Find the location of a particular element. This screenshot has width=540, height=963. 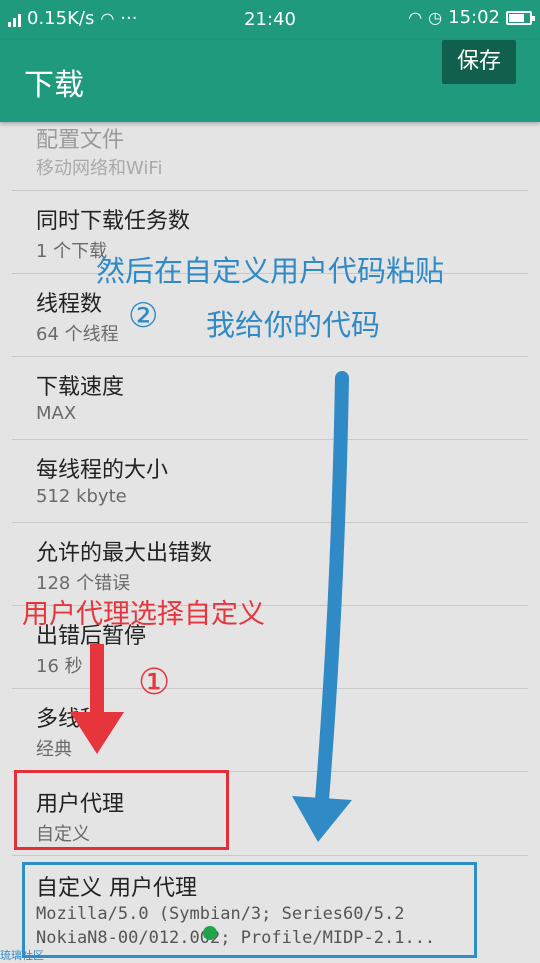

red-arrow-shaft-icon is located at coordinates (97, 681).